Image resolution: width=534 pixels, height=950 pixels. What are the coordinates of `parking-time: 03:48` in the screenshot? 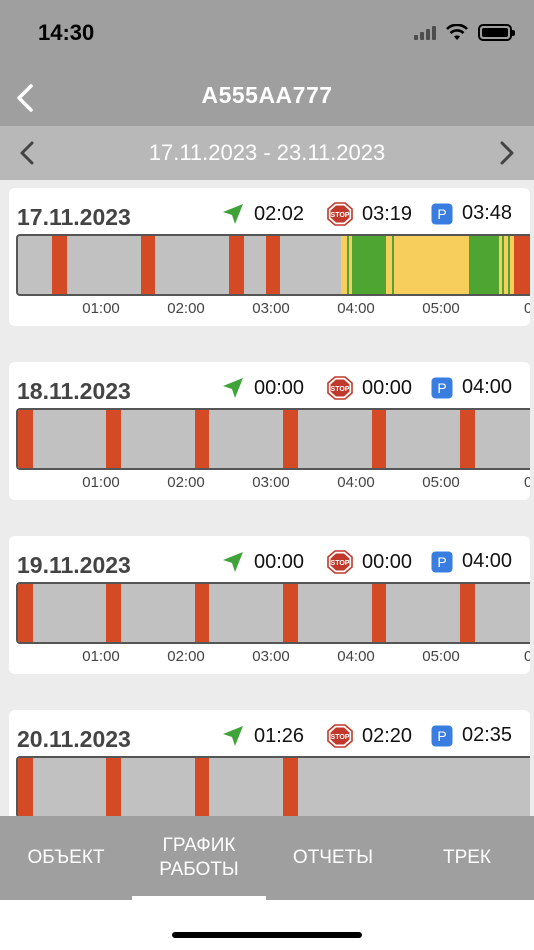 It's located at (487, 213).